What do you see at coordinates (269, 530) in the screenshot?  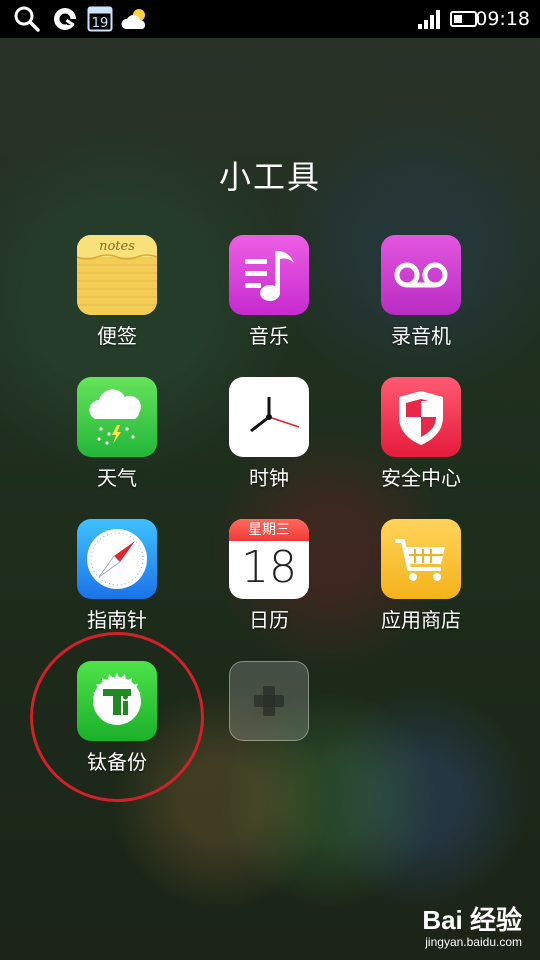 I see `calendar-weekday: 星期三` at bounding box center [269, 530].